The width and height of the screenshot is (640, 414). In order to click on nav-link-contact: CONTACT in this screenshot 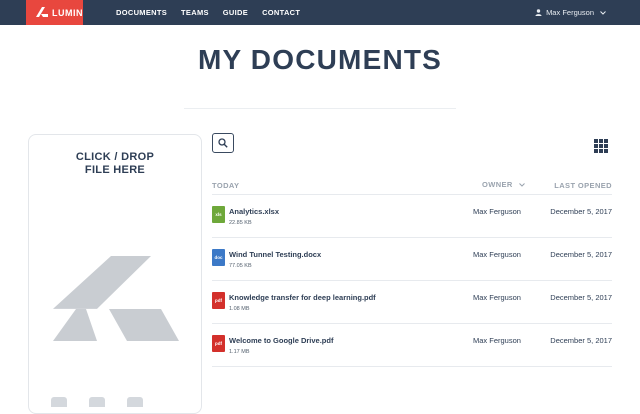, I will do `click(281, 12)`.